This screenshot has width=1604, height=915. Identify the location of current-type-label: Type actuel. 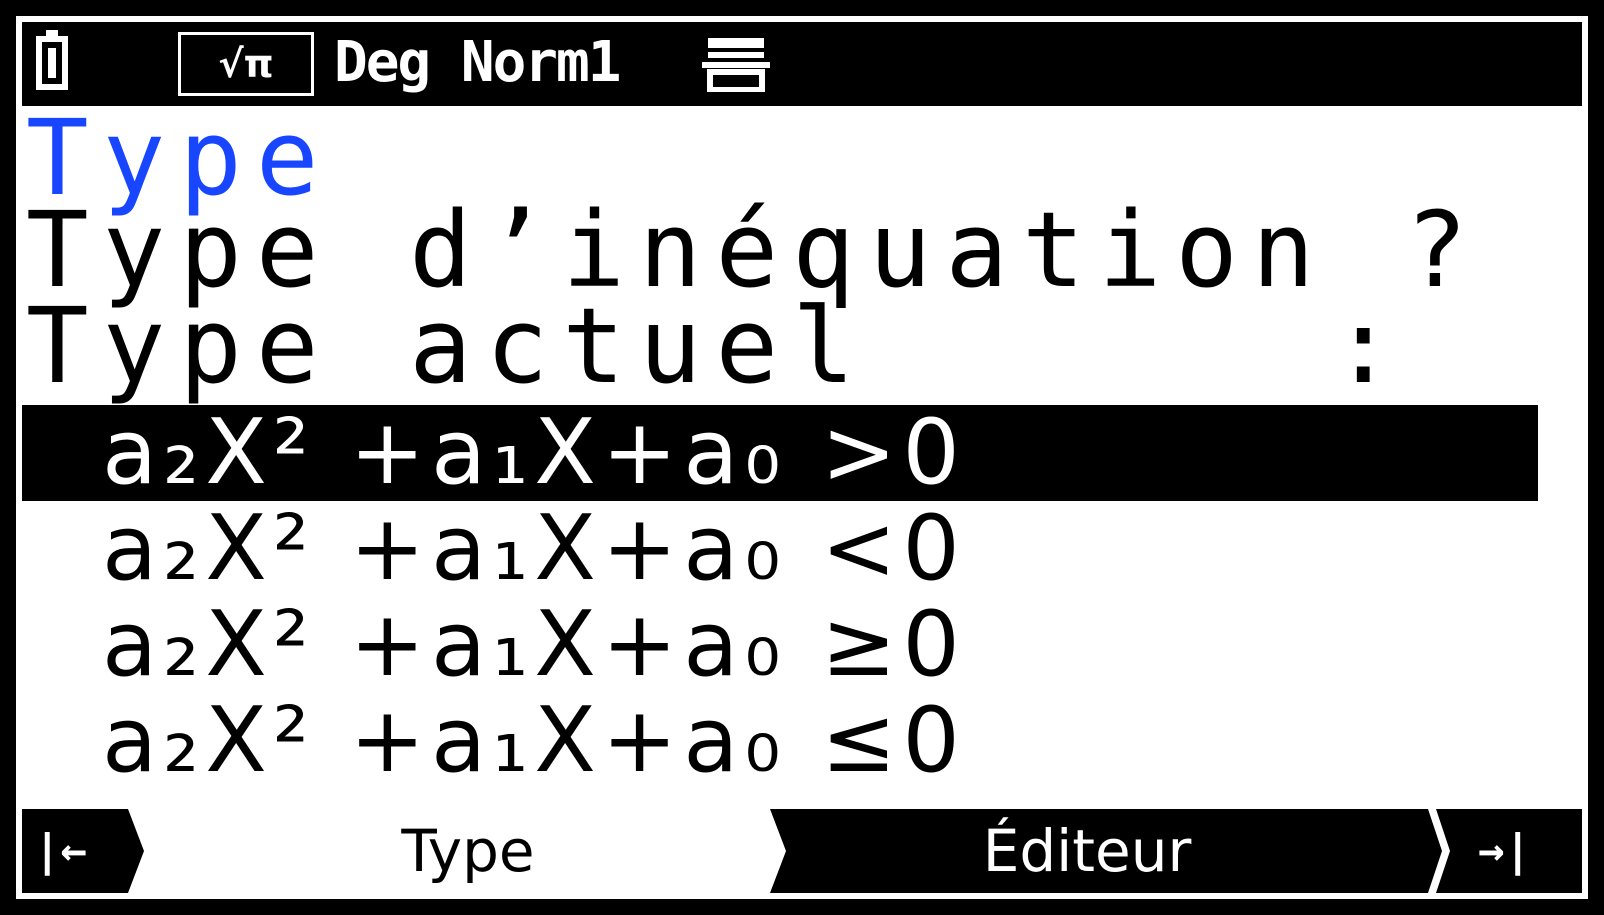
(447, 346).